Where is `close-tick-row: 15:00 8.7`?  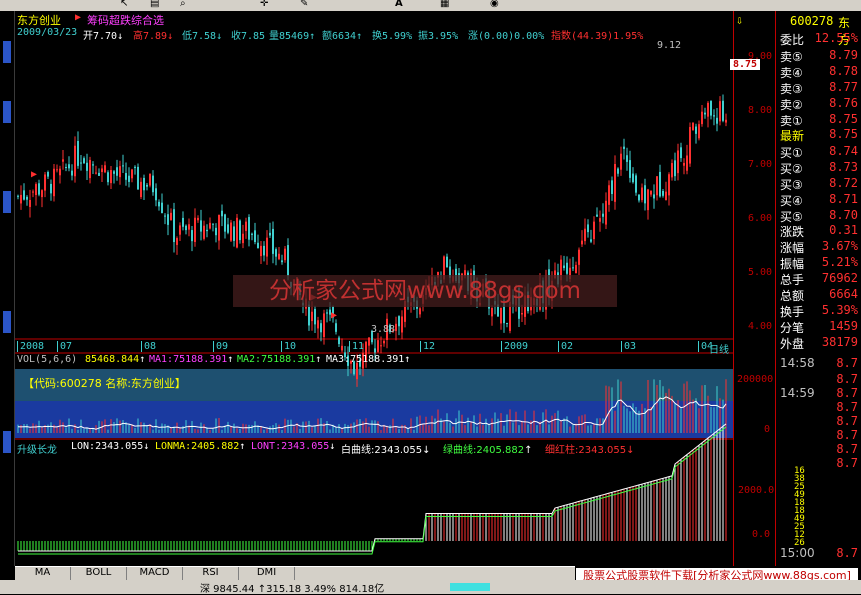 close-tick-row: 15:00 8.7 is located at coordinates (819, 553).